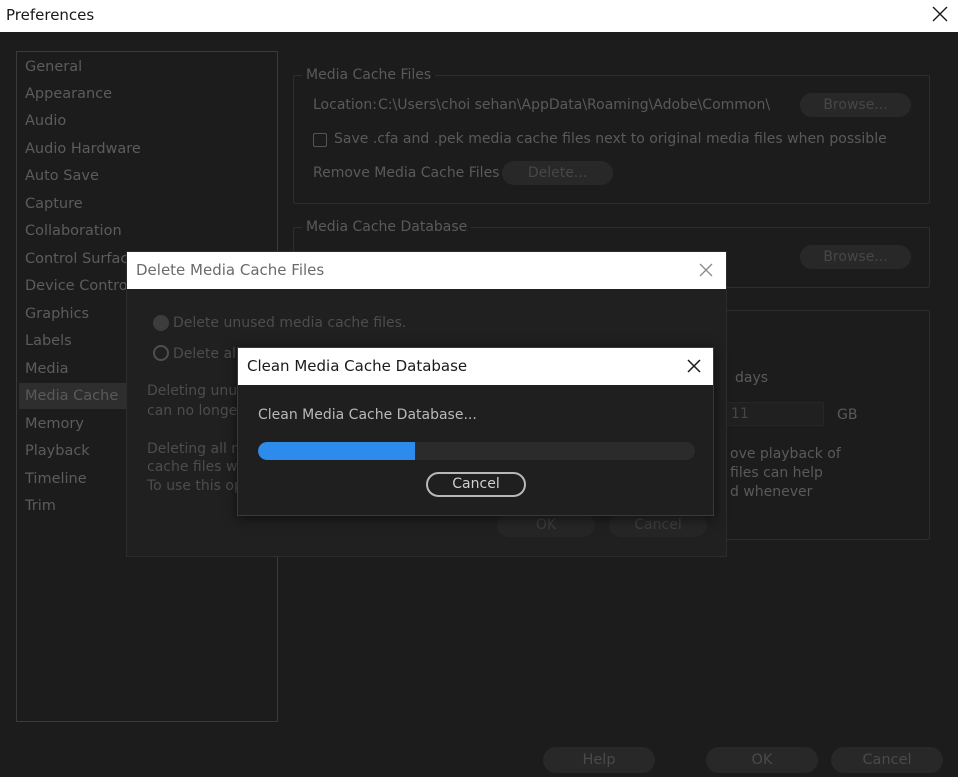 This screenshot has width=958, height=777. Describe the element at coordinates (148, 231) in the screenshot. I see `sidebar-item-collaboration: Collaboration` at that location.